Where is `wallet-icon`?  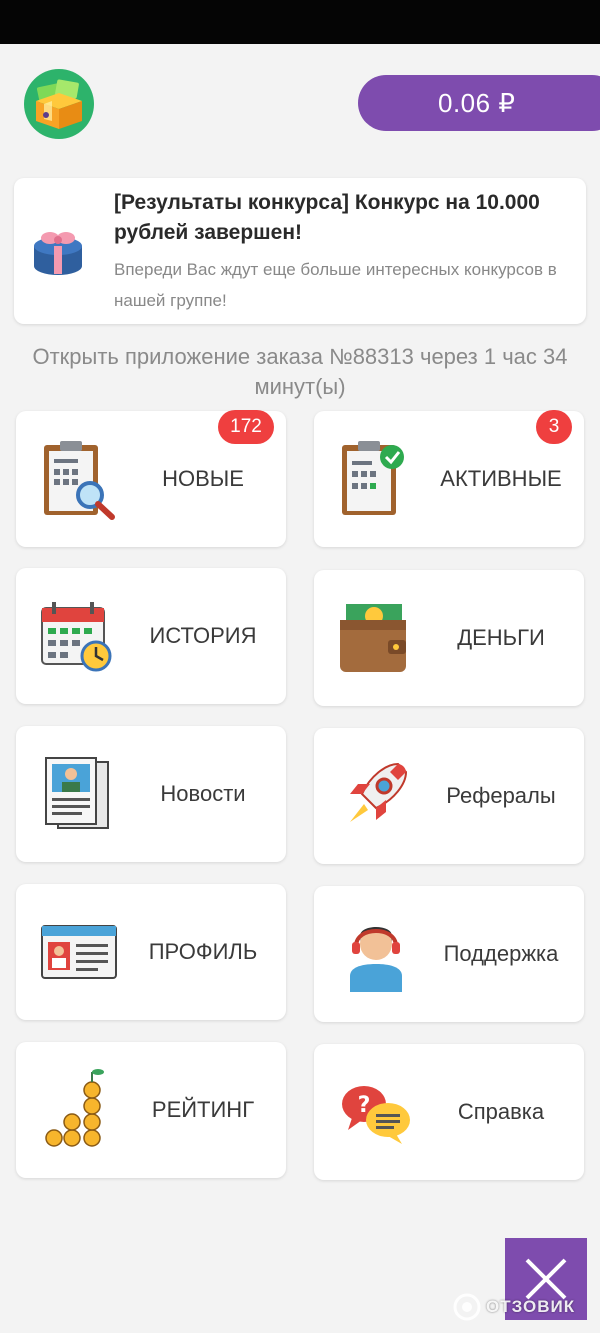 wallet-icon is located at coordinates (373, 638).